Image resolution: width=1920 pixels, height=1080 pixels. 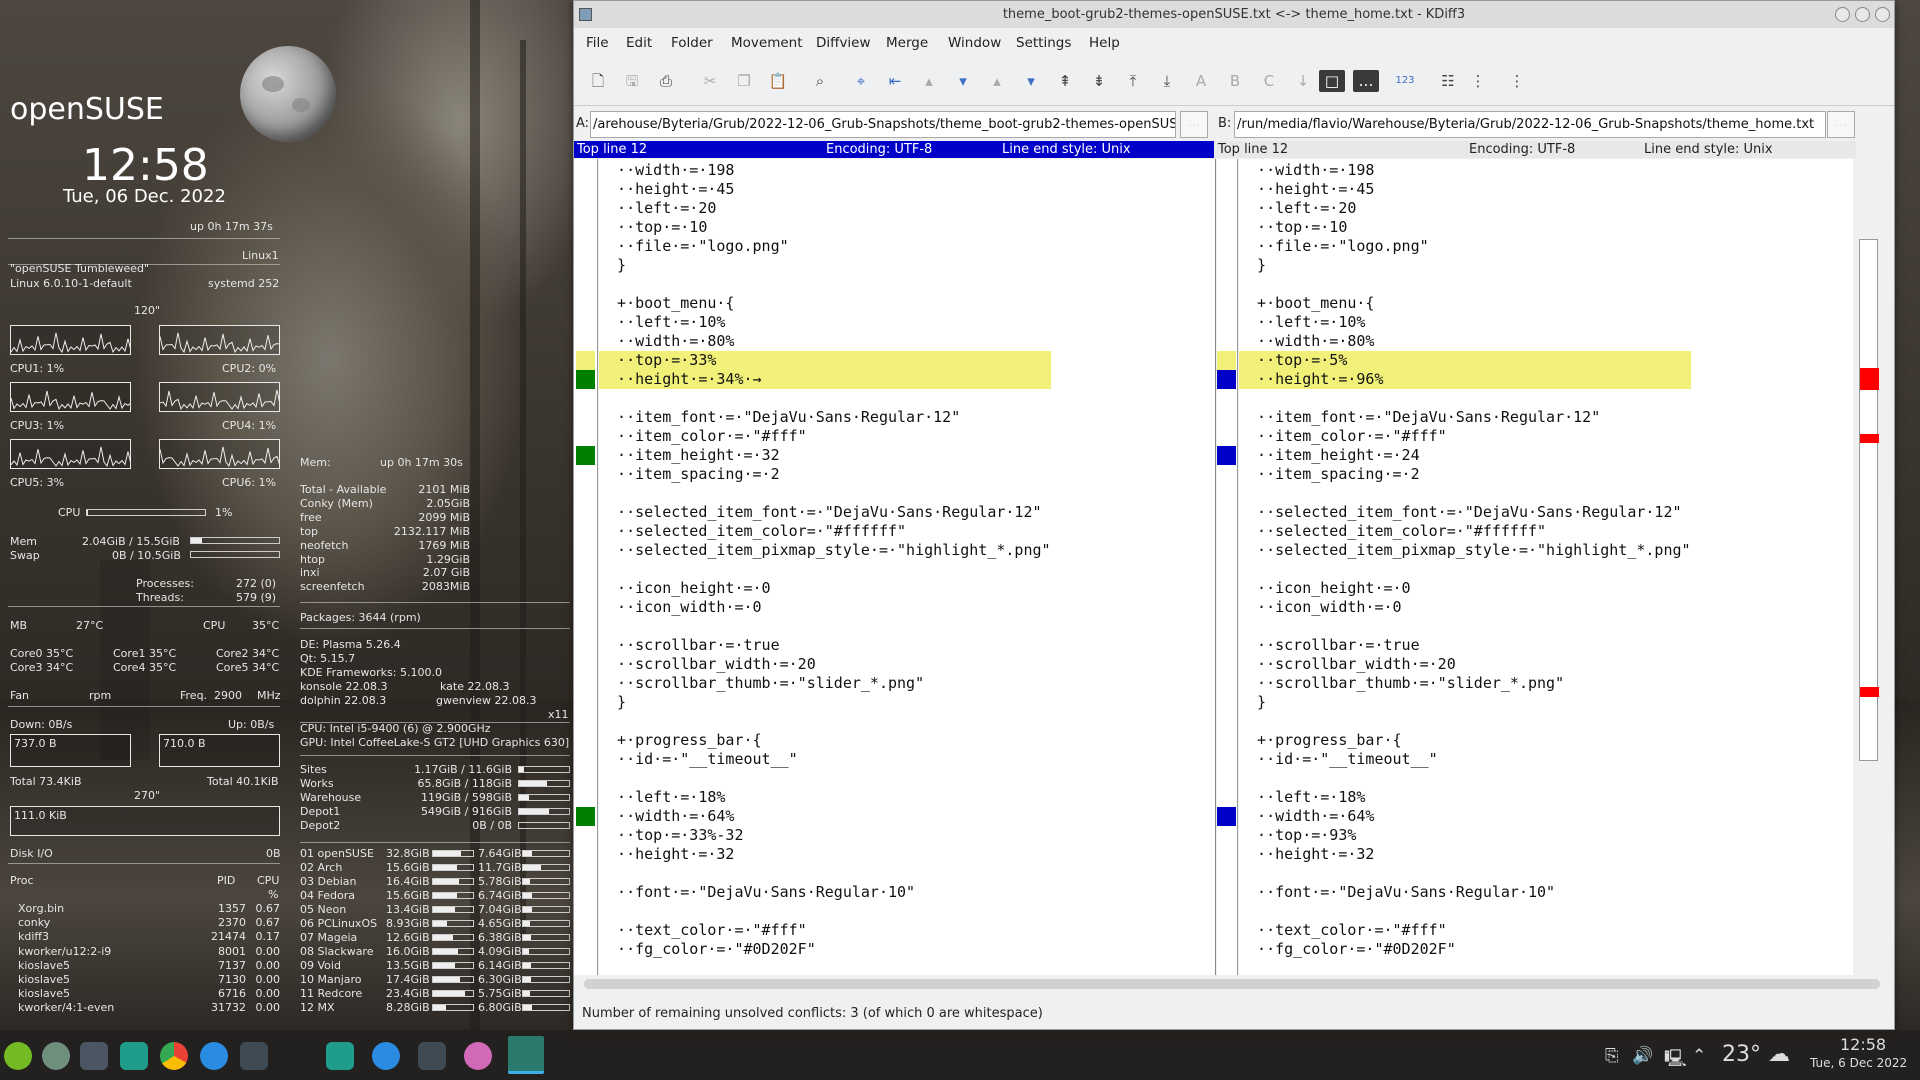 What do you see at coordinates (1465, 379) in the screenshot?
I see `diff-line: ··height·=·96%` at bounding box center [1465, 379].